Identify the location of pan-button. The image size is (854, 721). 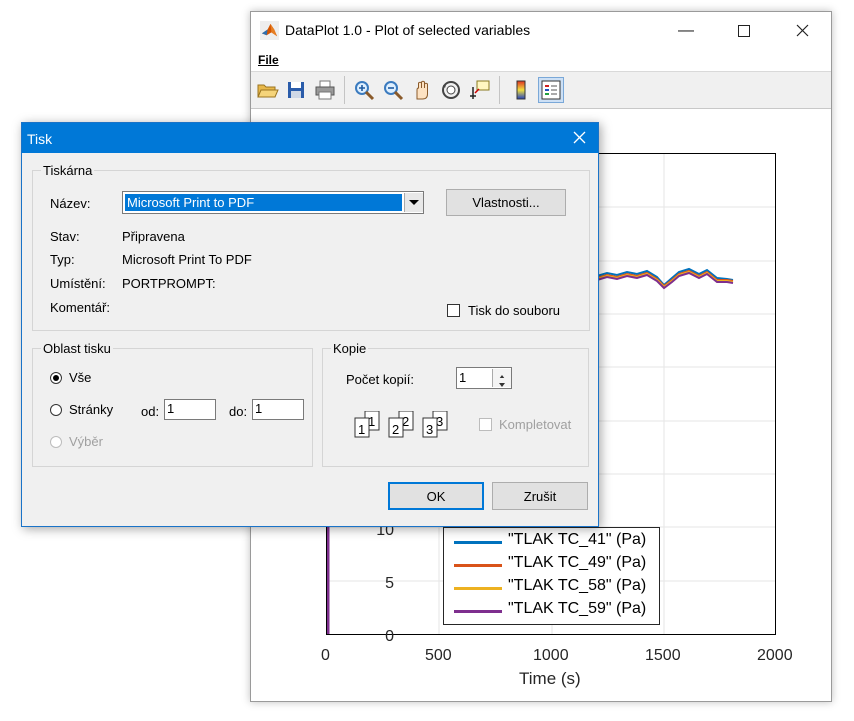
(422, 90).